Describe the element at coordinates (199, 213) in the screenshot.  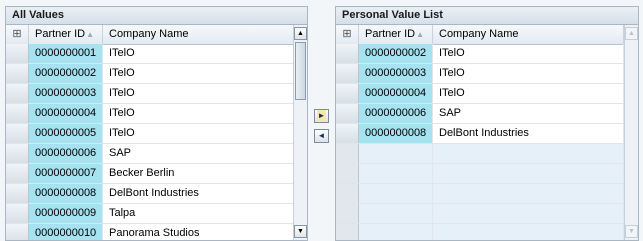
I see `company-name-cell: Talpa` at that location.